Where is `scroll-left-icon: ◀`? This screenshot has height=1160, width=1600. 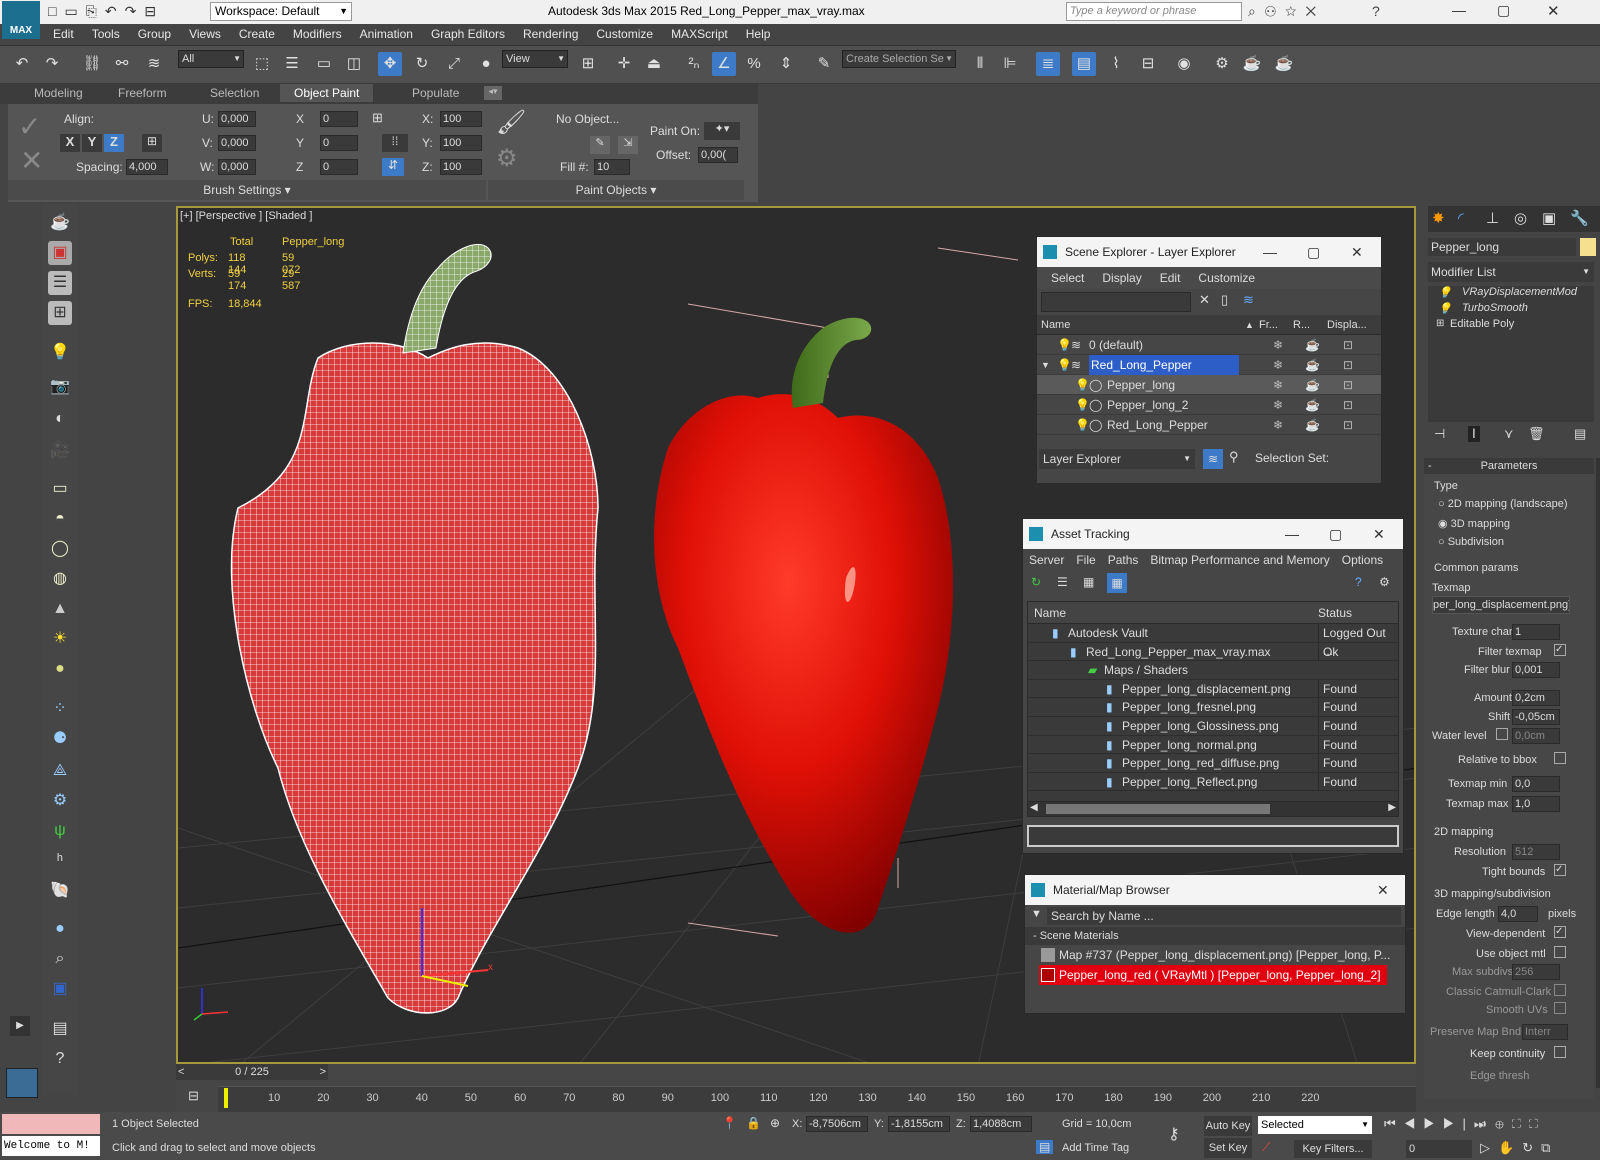 scroll-left-icon: ◀ is located at coordinates (1034, 807).